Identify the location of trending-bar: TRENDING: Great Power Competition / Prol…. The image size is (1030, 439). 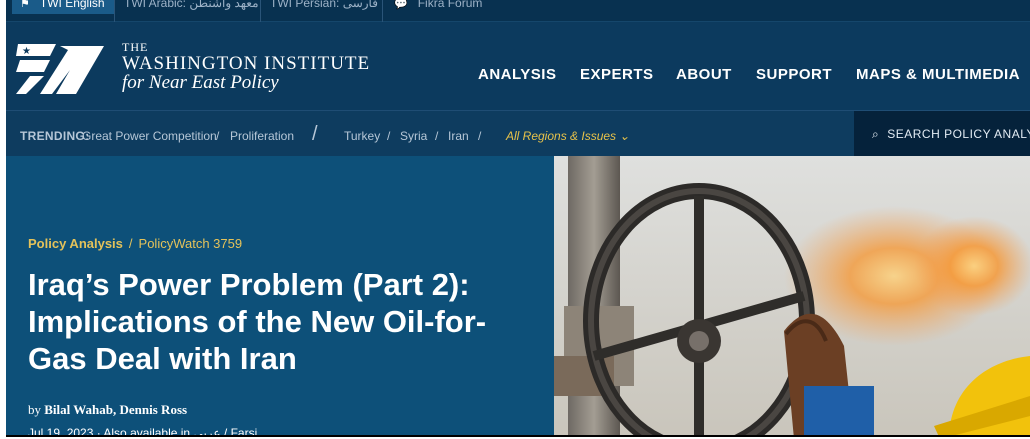
(518, 133).